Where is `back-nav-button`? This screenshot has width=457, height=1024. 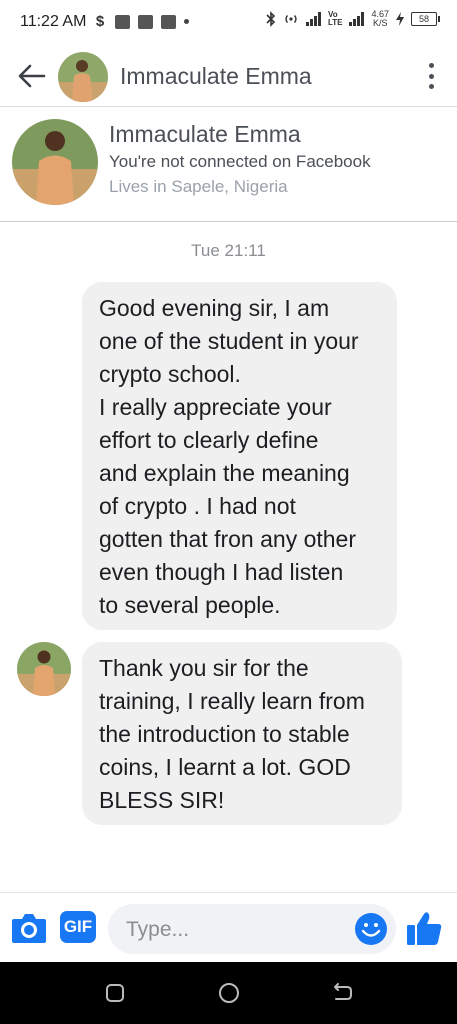 back-nav-button is located at coordinates (343, 993).